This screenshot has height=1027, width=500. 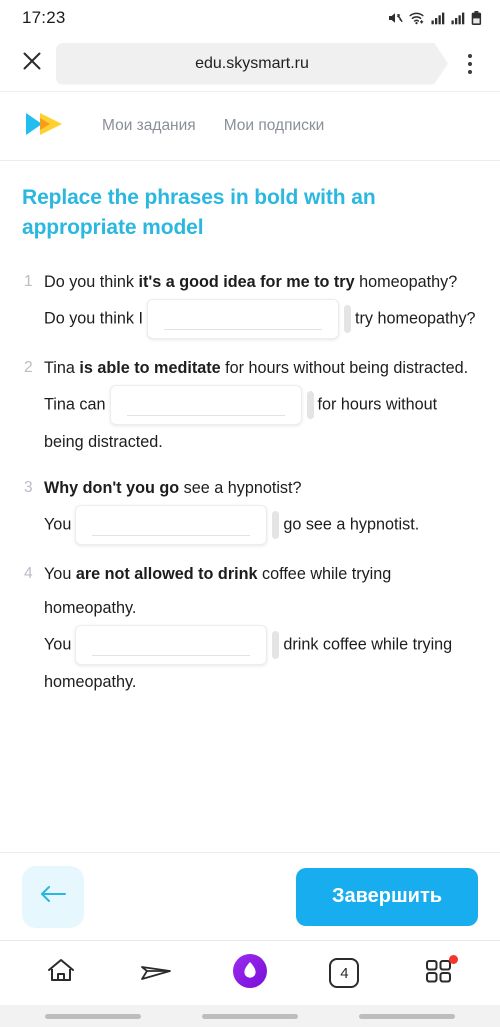 What do you see at coordinates (75, 403) in the screenshot?
I see `answer-text-before: Tina can` at bounding box center [75, 403].